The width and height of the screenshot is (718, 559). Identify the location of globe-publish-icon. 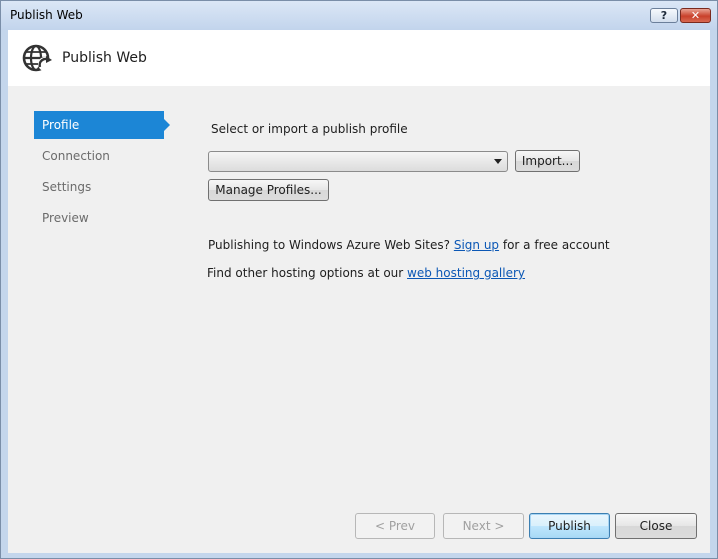
(37, 58).